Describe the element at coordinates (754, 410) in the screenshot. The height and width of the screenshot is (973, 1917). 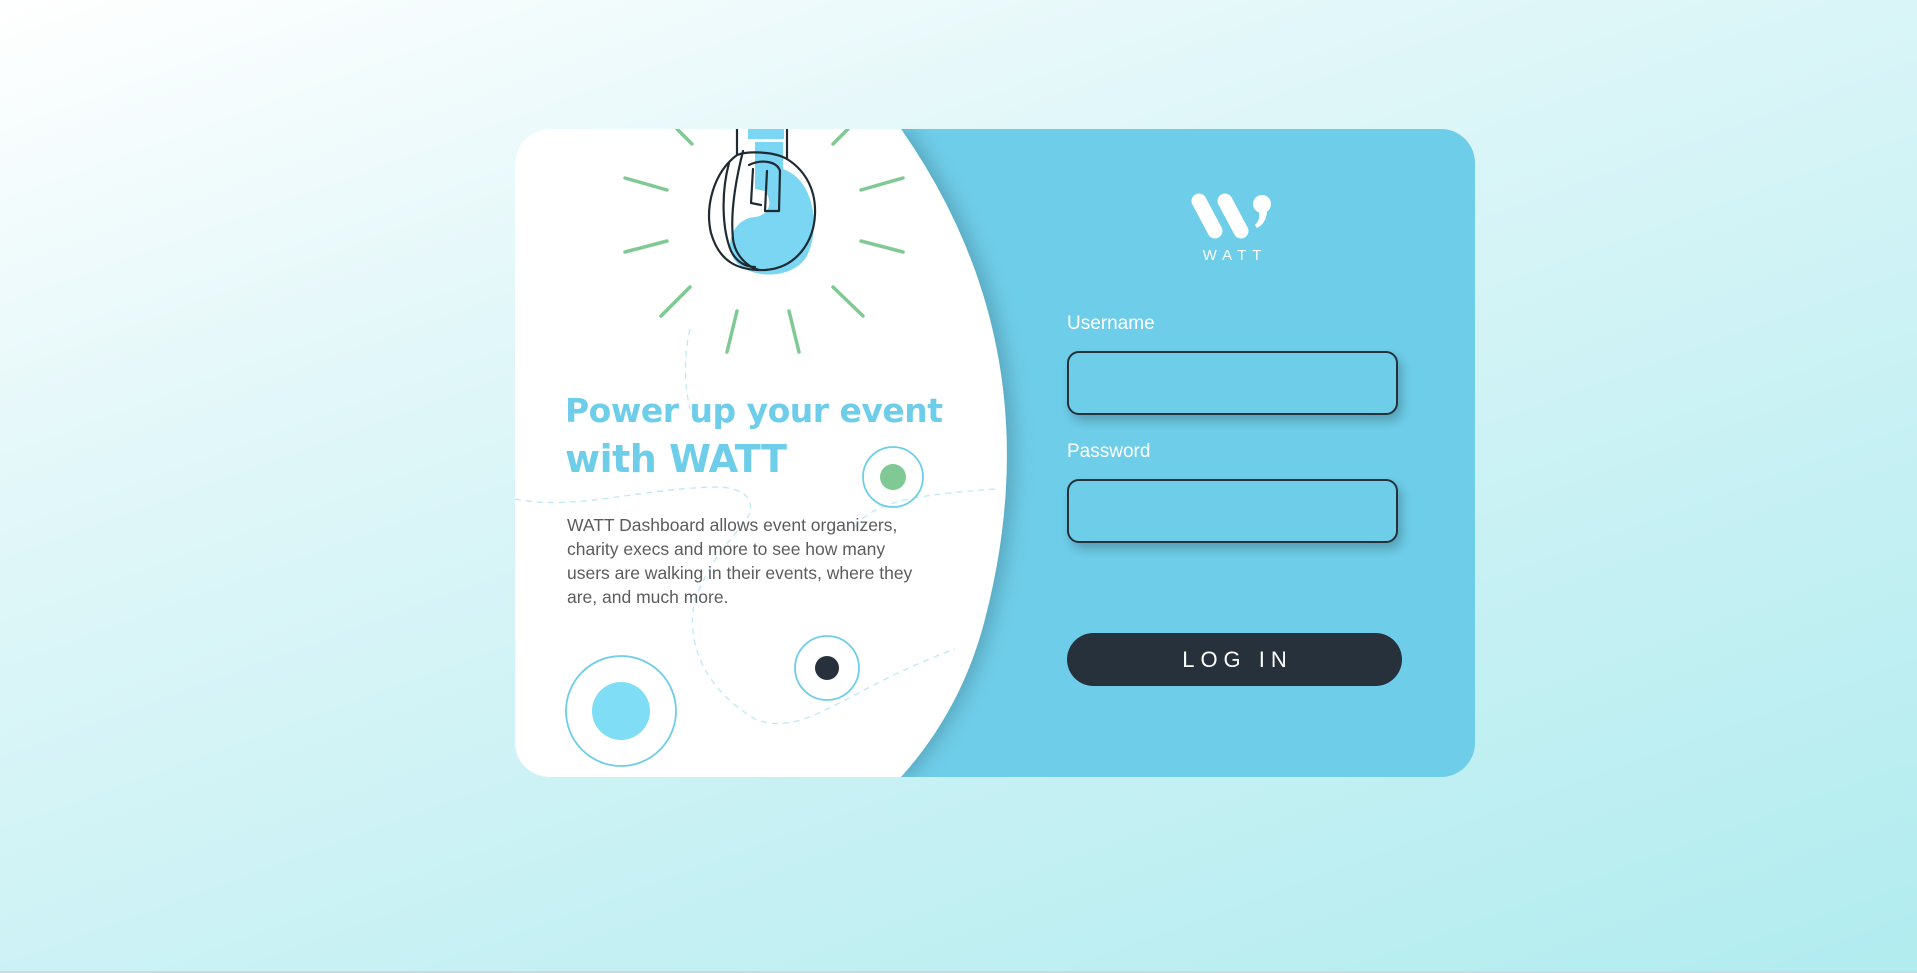
I see `hero-headline-line1: Power up your event` at that location.